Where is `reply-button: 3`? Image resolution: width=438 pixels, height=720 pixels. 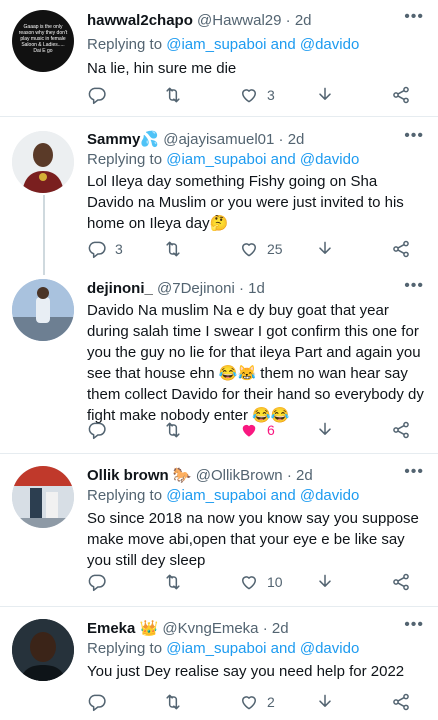 reply-button: 3 is located at coordinates (105, 249).